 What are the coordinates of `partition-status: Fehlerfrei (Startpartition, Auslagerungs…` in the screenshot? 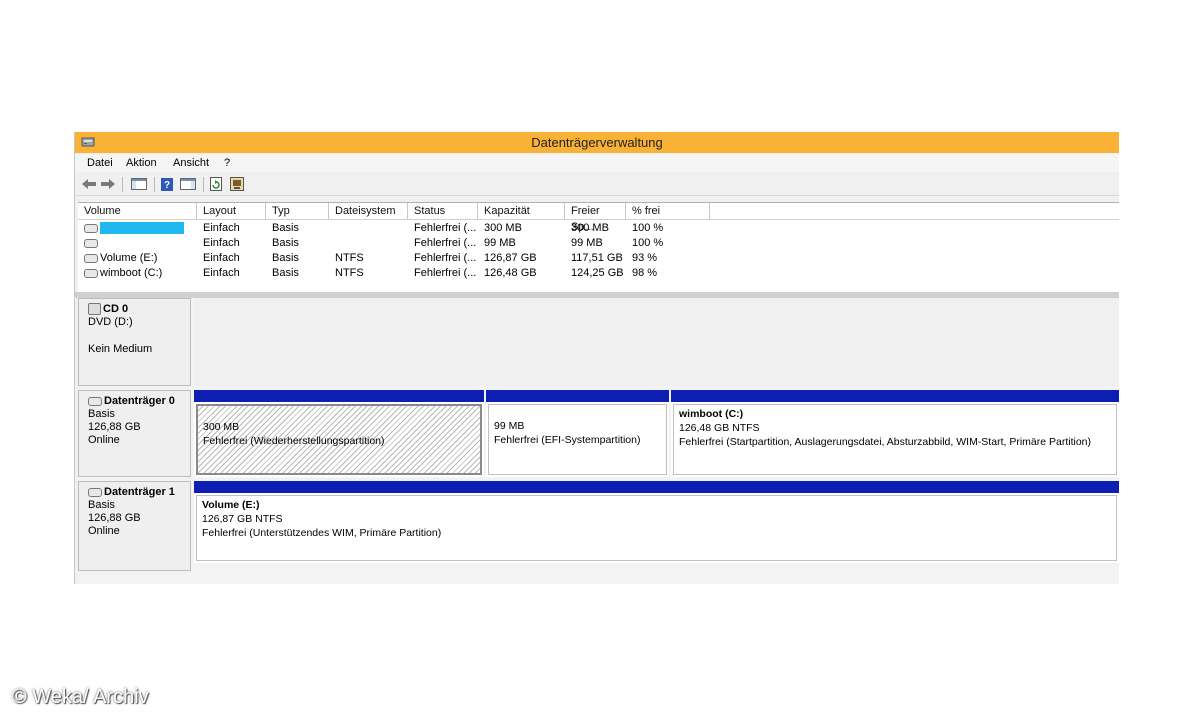 It's located at (885, 442).